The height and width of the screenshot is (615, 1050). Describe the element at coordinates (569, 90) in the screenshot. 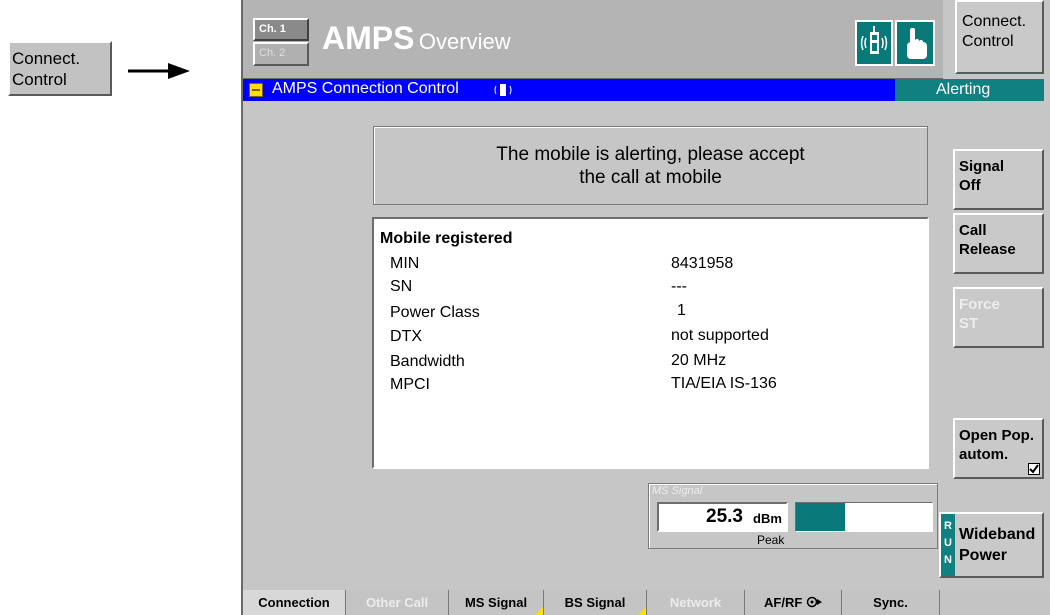

I see `connection-titlebar: AMPS Connection Control` at that location.